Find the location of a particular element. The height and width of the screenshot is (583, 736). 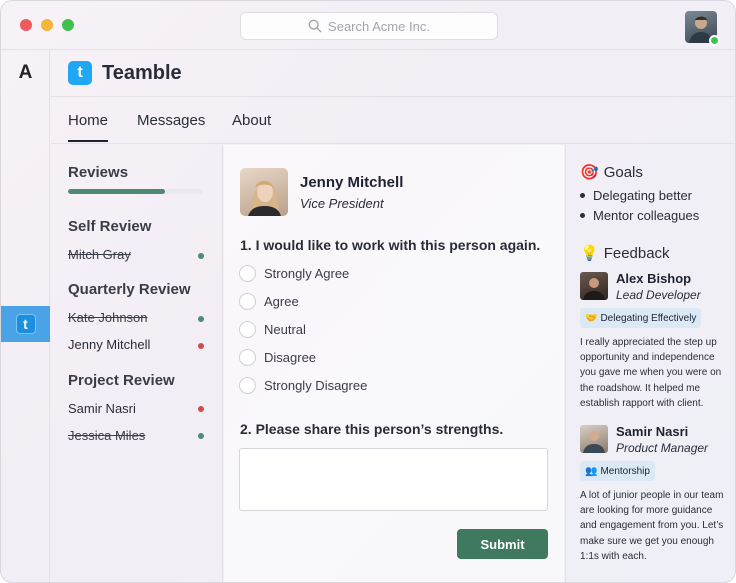

reviews-progress-bar is located at coordinates (135, 191).